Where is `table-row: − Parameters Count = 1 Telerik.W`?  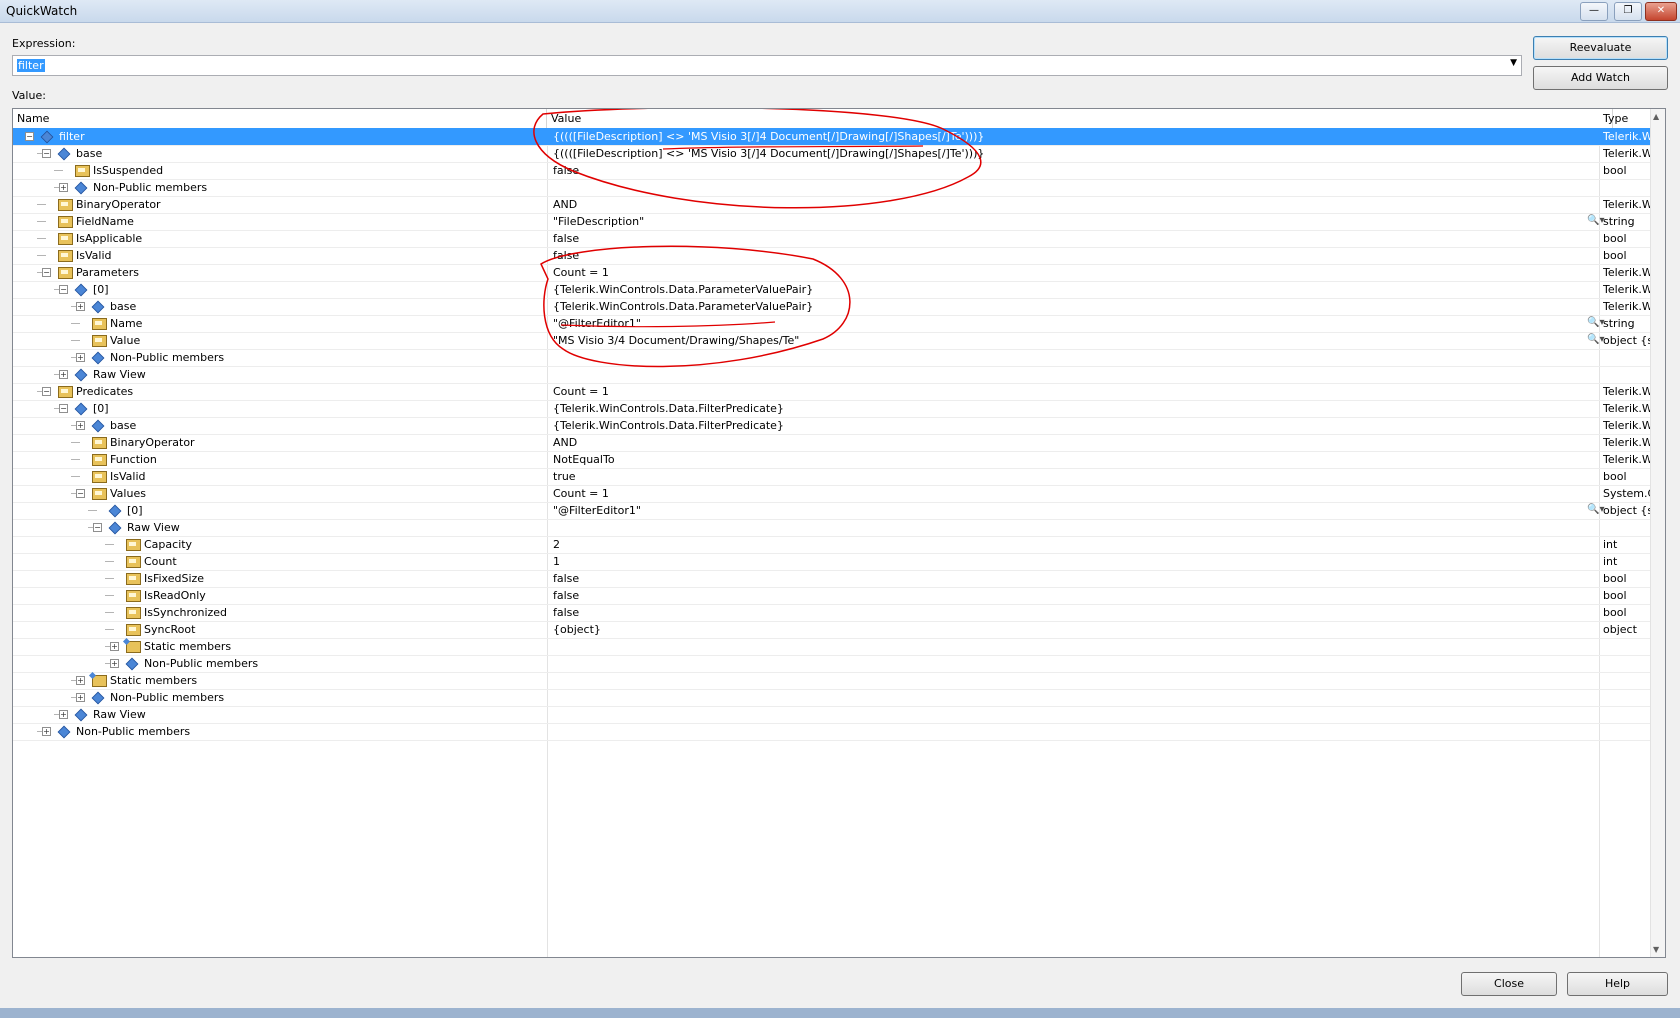 table-row: − Parameters Count = 1 Telerik.W is located at coordinates (831, 273).